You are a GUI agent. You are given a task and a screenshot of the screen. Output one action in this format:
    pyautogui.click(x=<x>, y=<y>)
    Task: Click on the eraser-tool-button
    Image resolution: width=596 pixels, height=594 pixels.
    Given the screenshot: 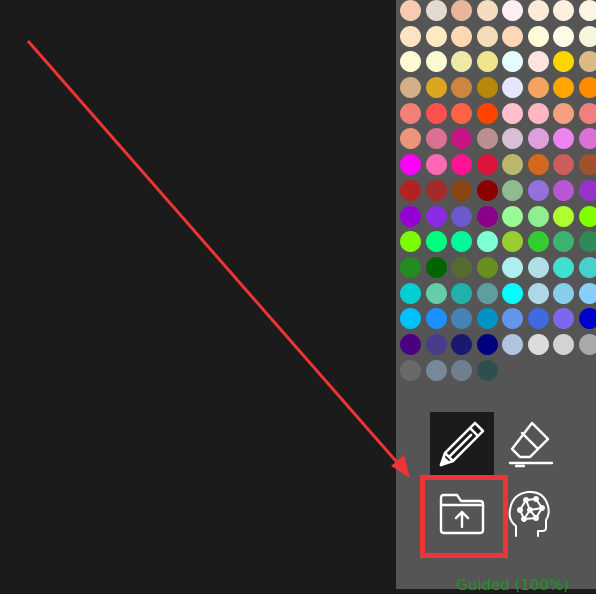 What is the action you would take?
    pyautogui.click(x=529, y=444)
    